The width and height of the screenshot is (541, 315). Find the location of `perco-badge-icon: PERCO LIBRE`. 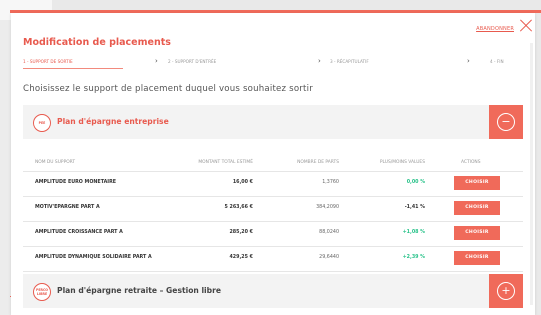

perco-badge-icon: PERCO LIBRE is located at coordinates (42, 292).